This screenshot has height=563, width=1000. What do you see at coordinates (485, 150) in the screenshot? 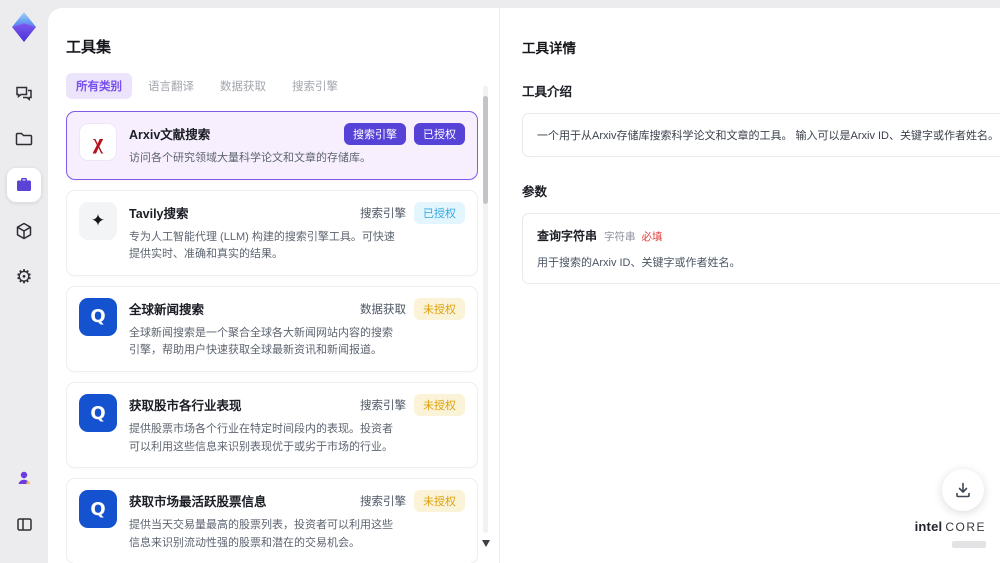
I see `list-scrollbar-thumb` at bounding box center [485, 150].